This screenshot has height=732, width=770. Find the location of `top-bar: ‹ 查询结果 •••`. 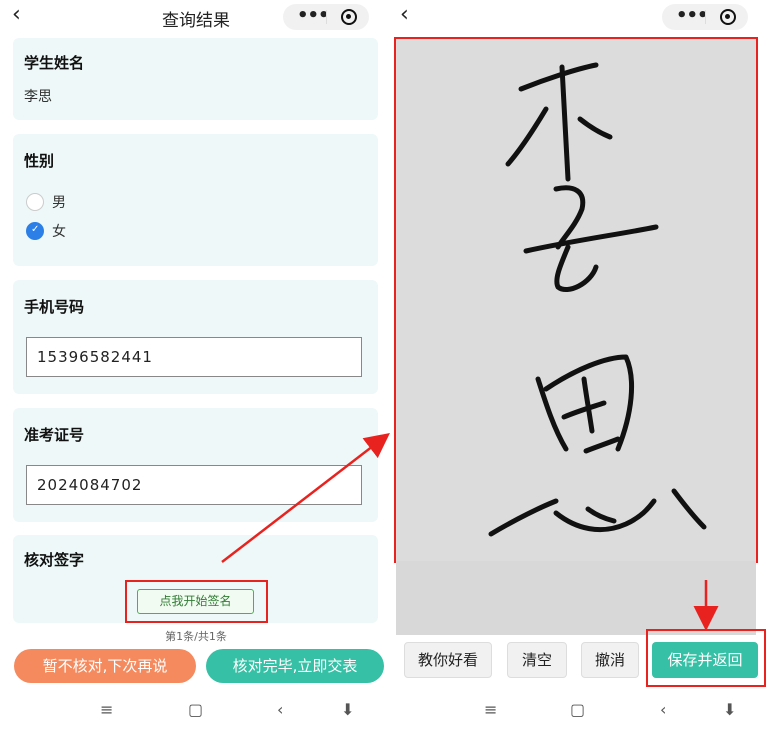

top-bar: ‹ 查询结果 ••• is located at coordinates (196, 17).